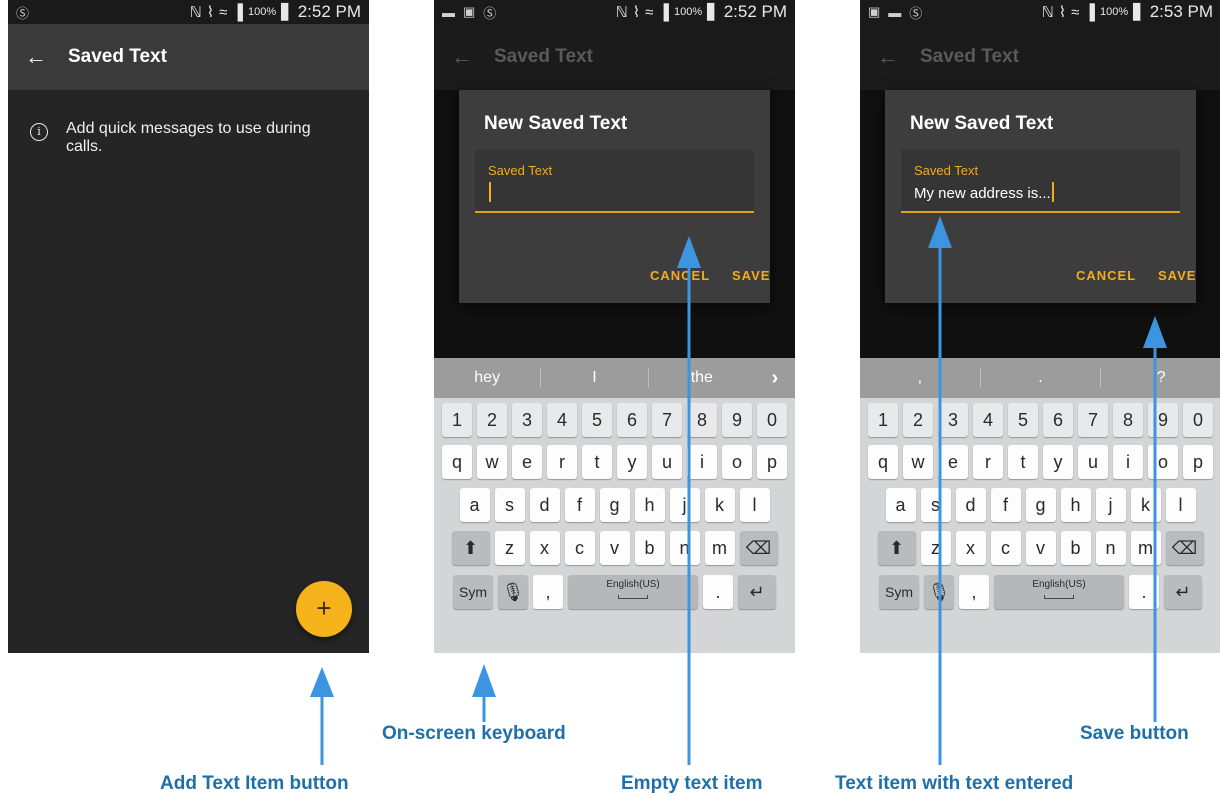 The width and height of the screenshot is (1220, 797). I want to click on key-o: o, so click(1163, 462).